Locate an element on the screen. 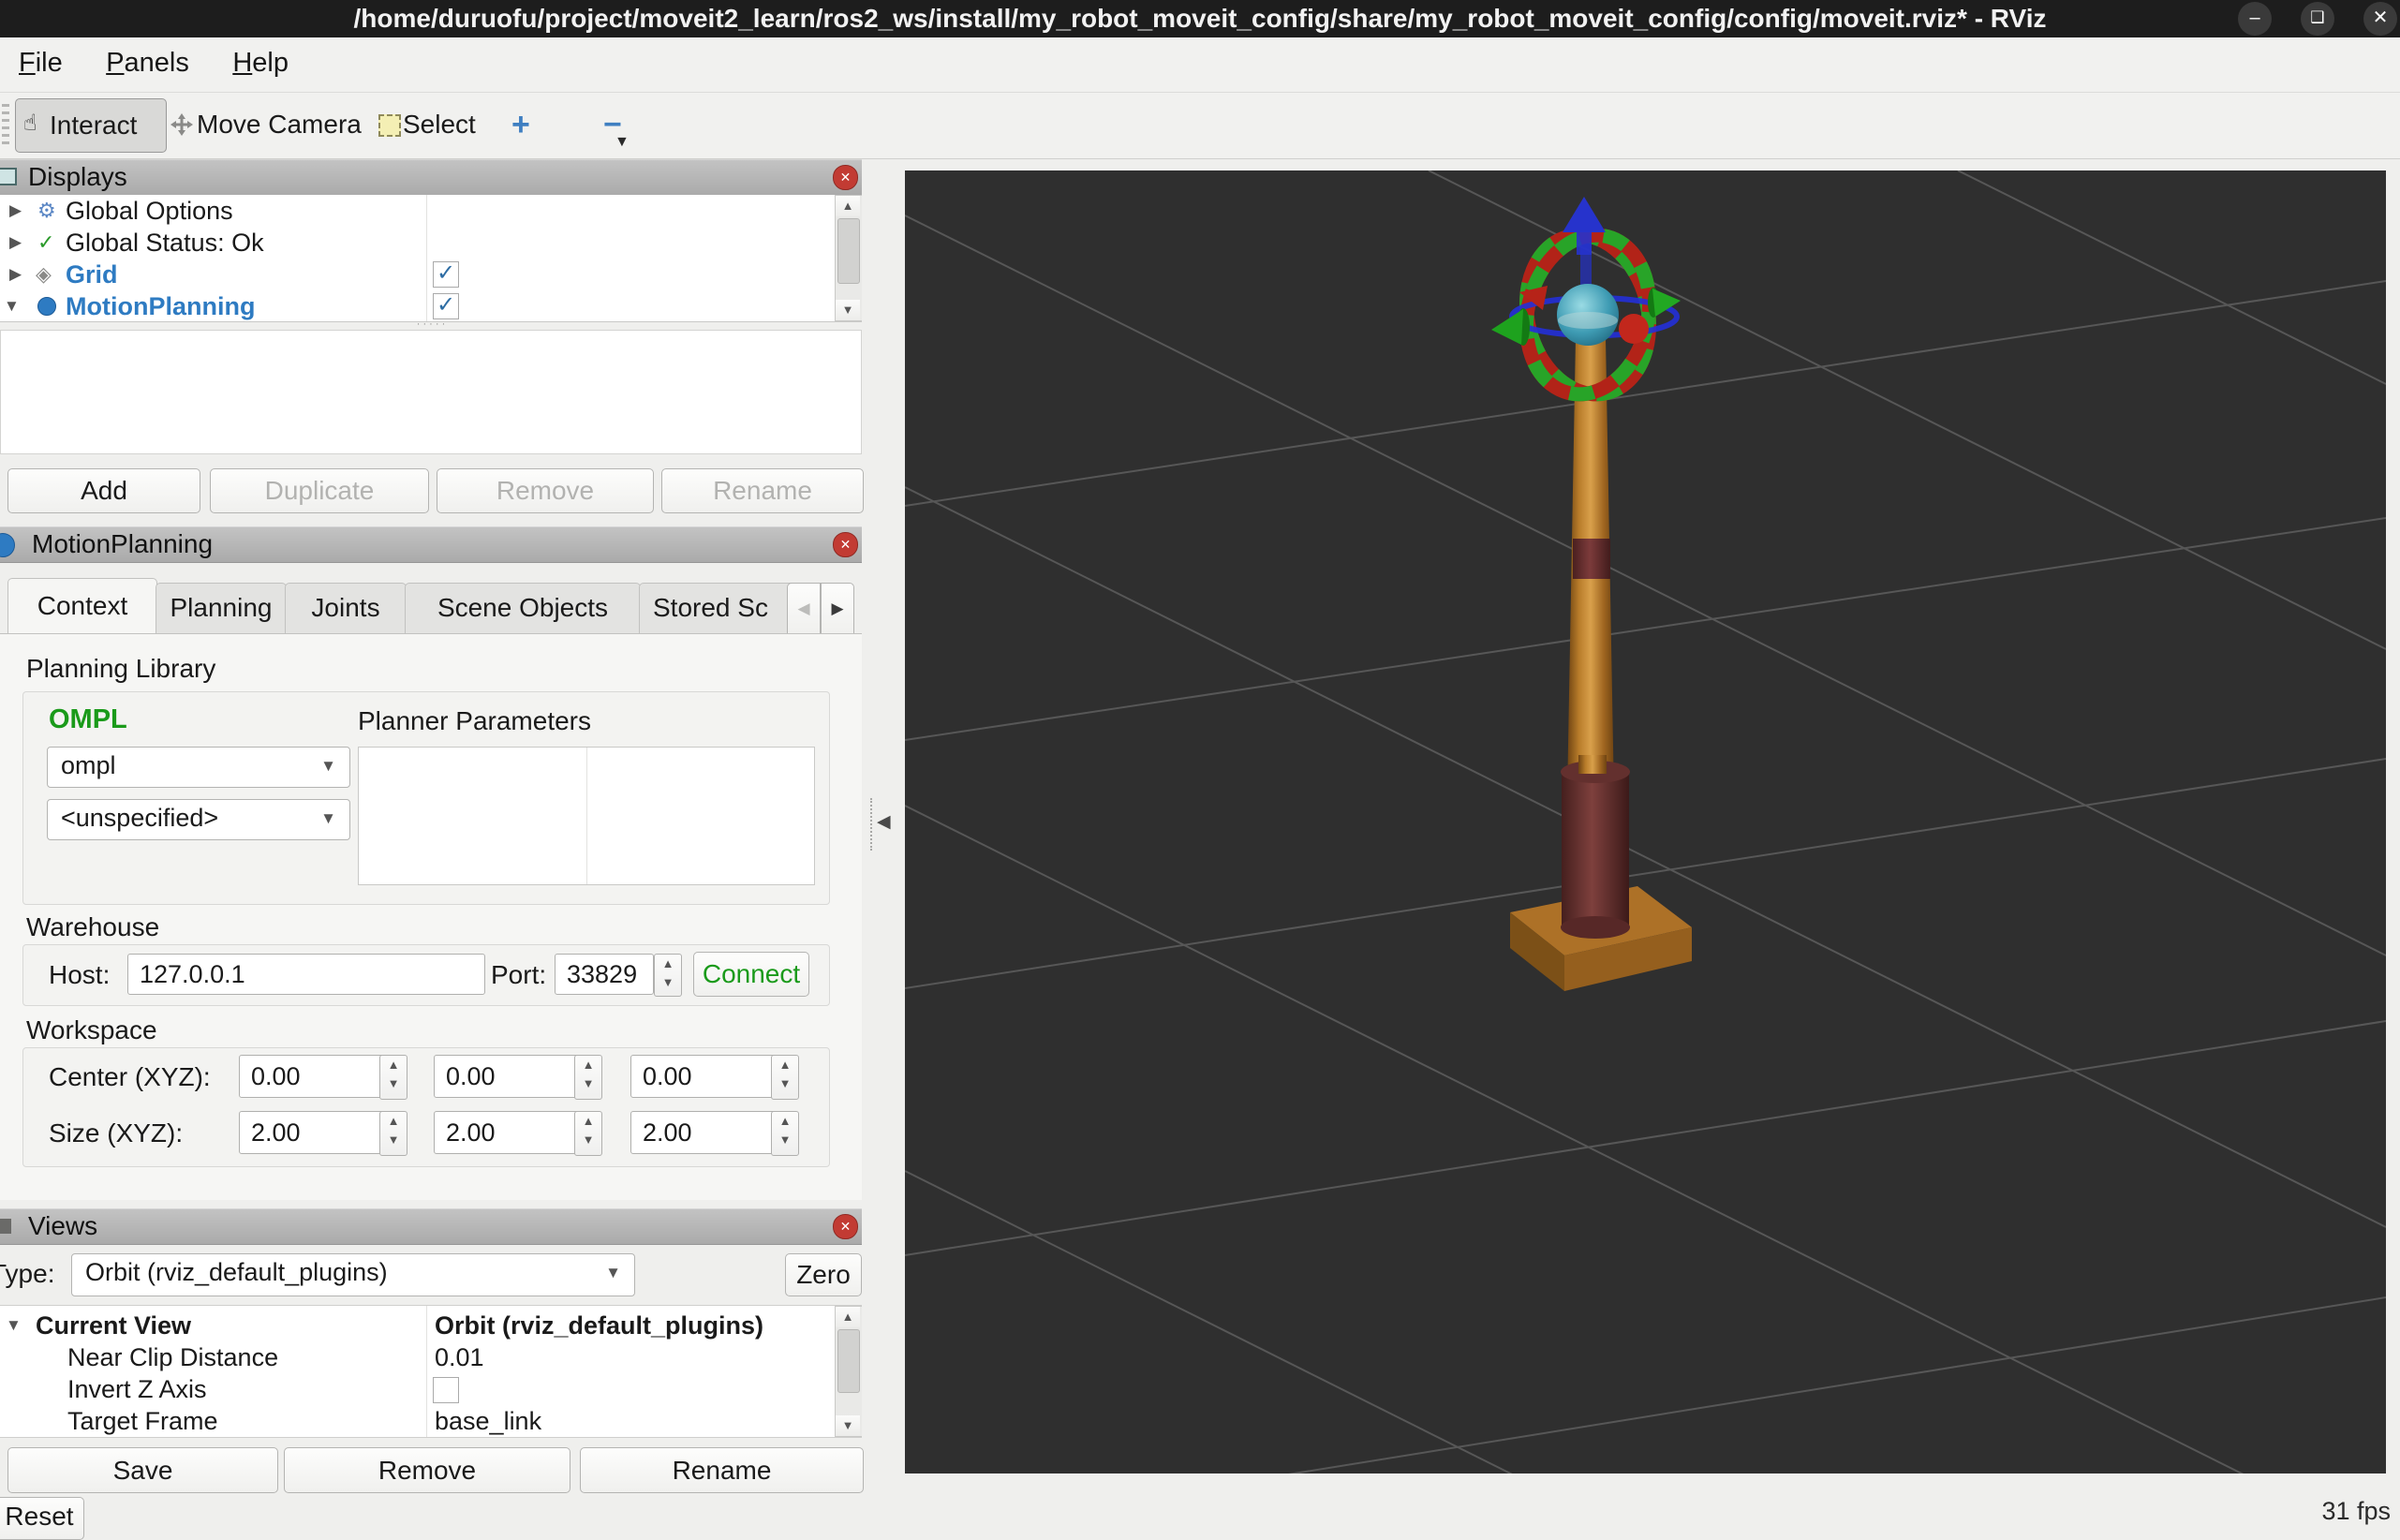  menu-help: Help is located at coordinates (260, 63).